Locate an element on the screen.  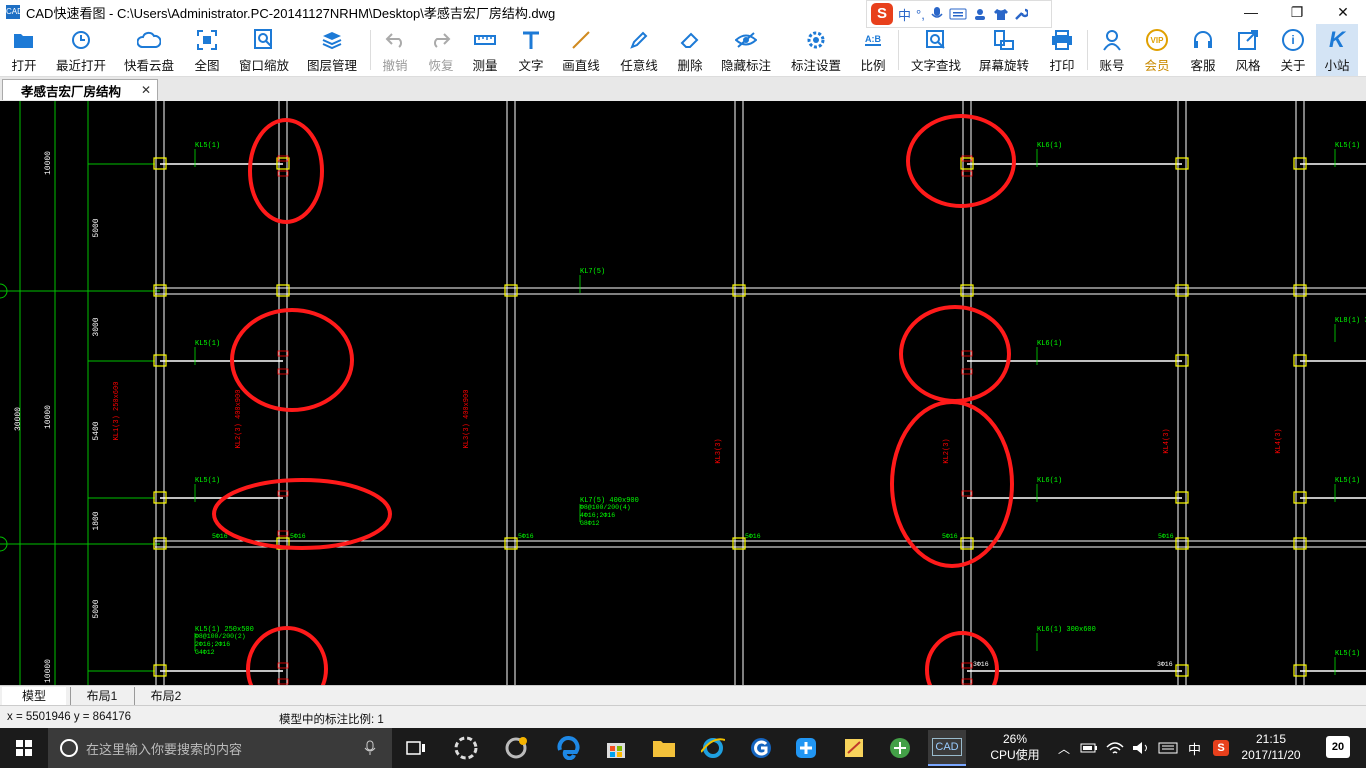
ime-toolbar: S 中 °, is located at coordinates (959, 14).